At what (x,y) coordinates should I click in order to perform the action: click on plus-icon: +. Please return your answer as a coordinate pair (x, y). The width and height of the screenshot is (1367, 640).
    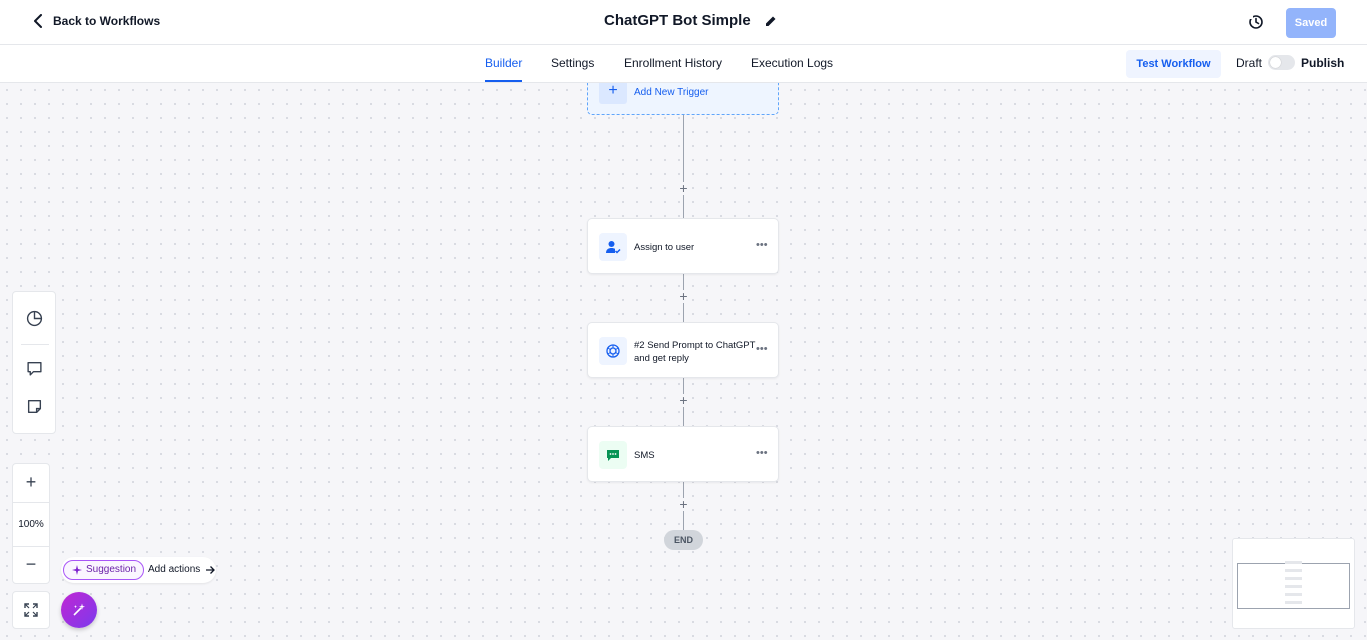
    Looking at the image, I should click on (613, 93).